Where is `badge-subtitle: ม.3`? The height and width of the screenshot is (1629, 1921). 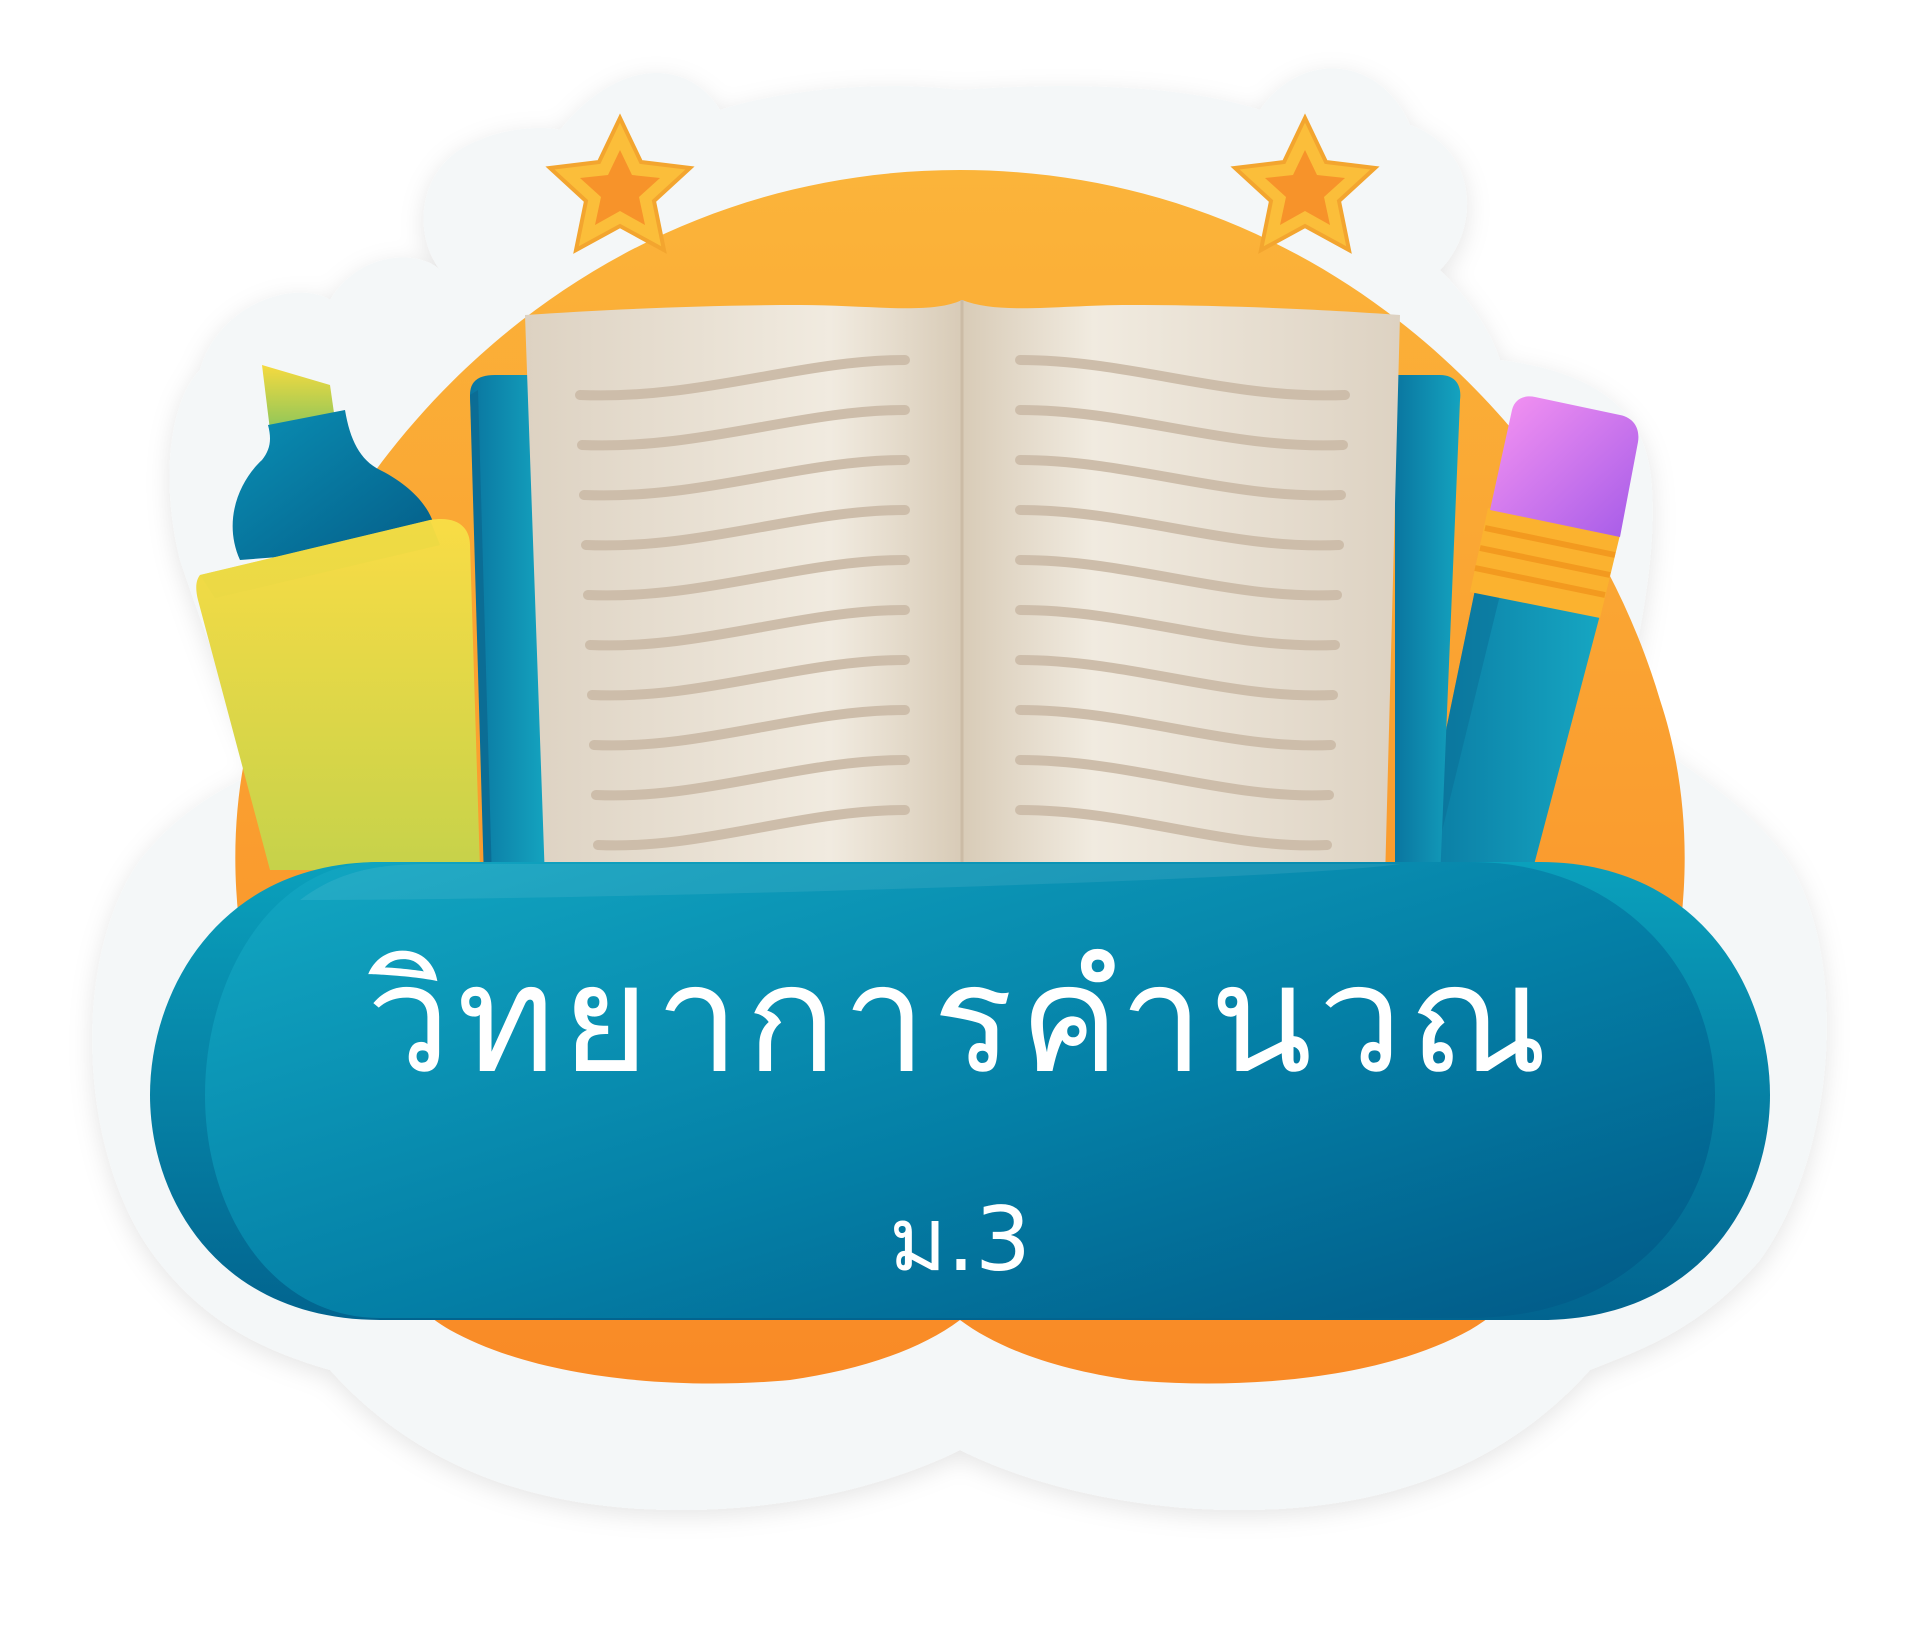 badge-subtitle: ม.3 is located at coordinates (960, 1239).